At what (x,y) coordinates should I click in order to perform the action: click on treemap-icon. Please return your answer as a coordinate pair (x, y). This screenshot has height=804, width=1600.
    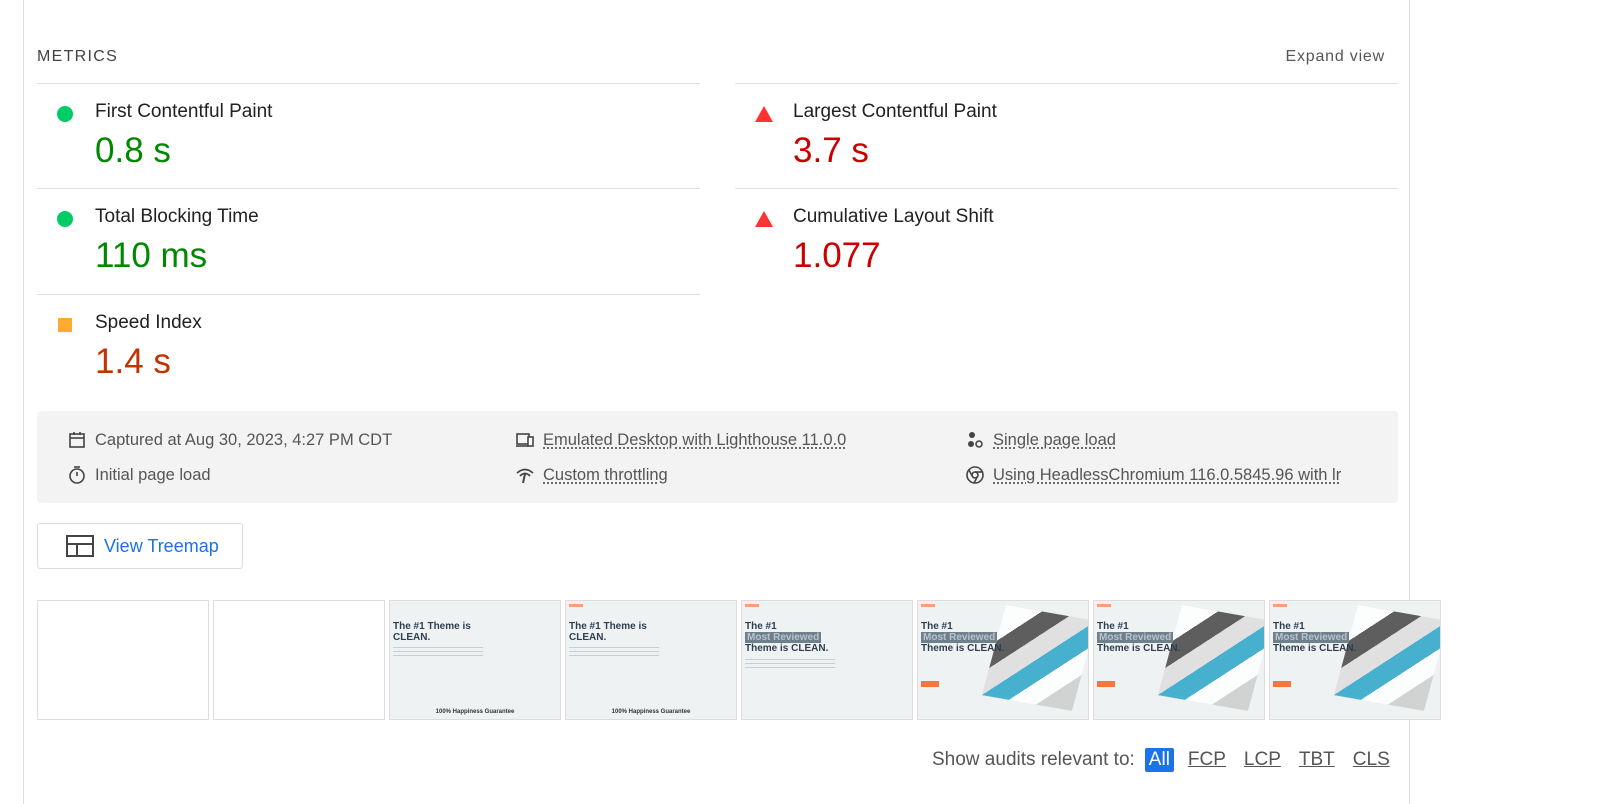
    Looking at the image, I should click on (80, 546).